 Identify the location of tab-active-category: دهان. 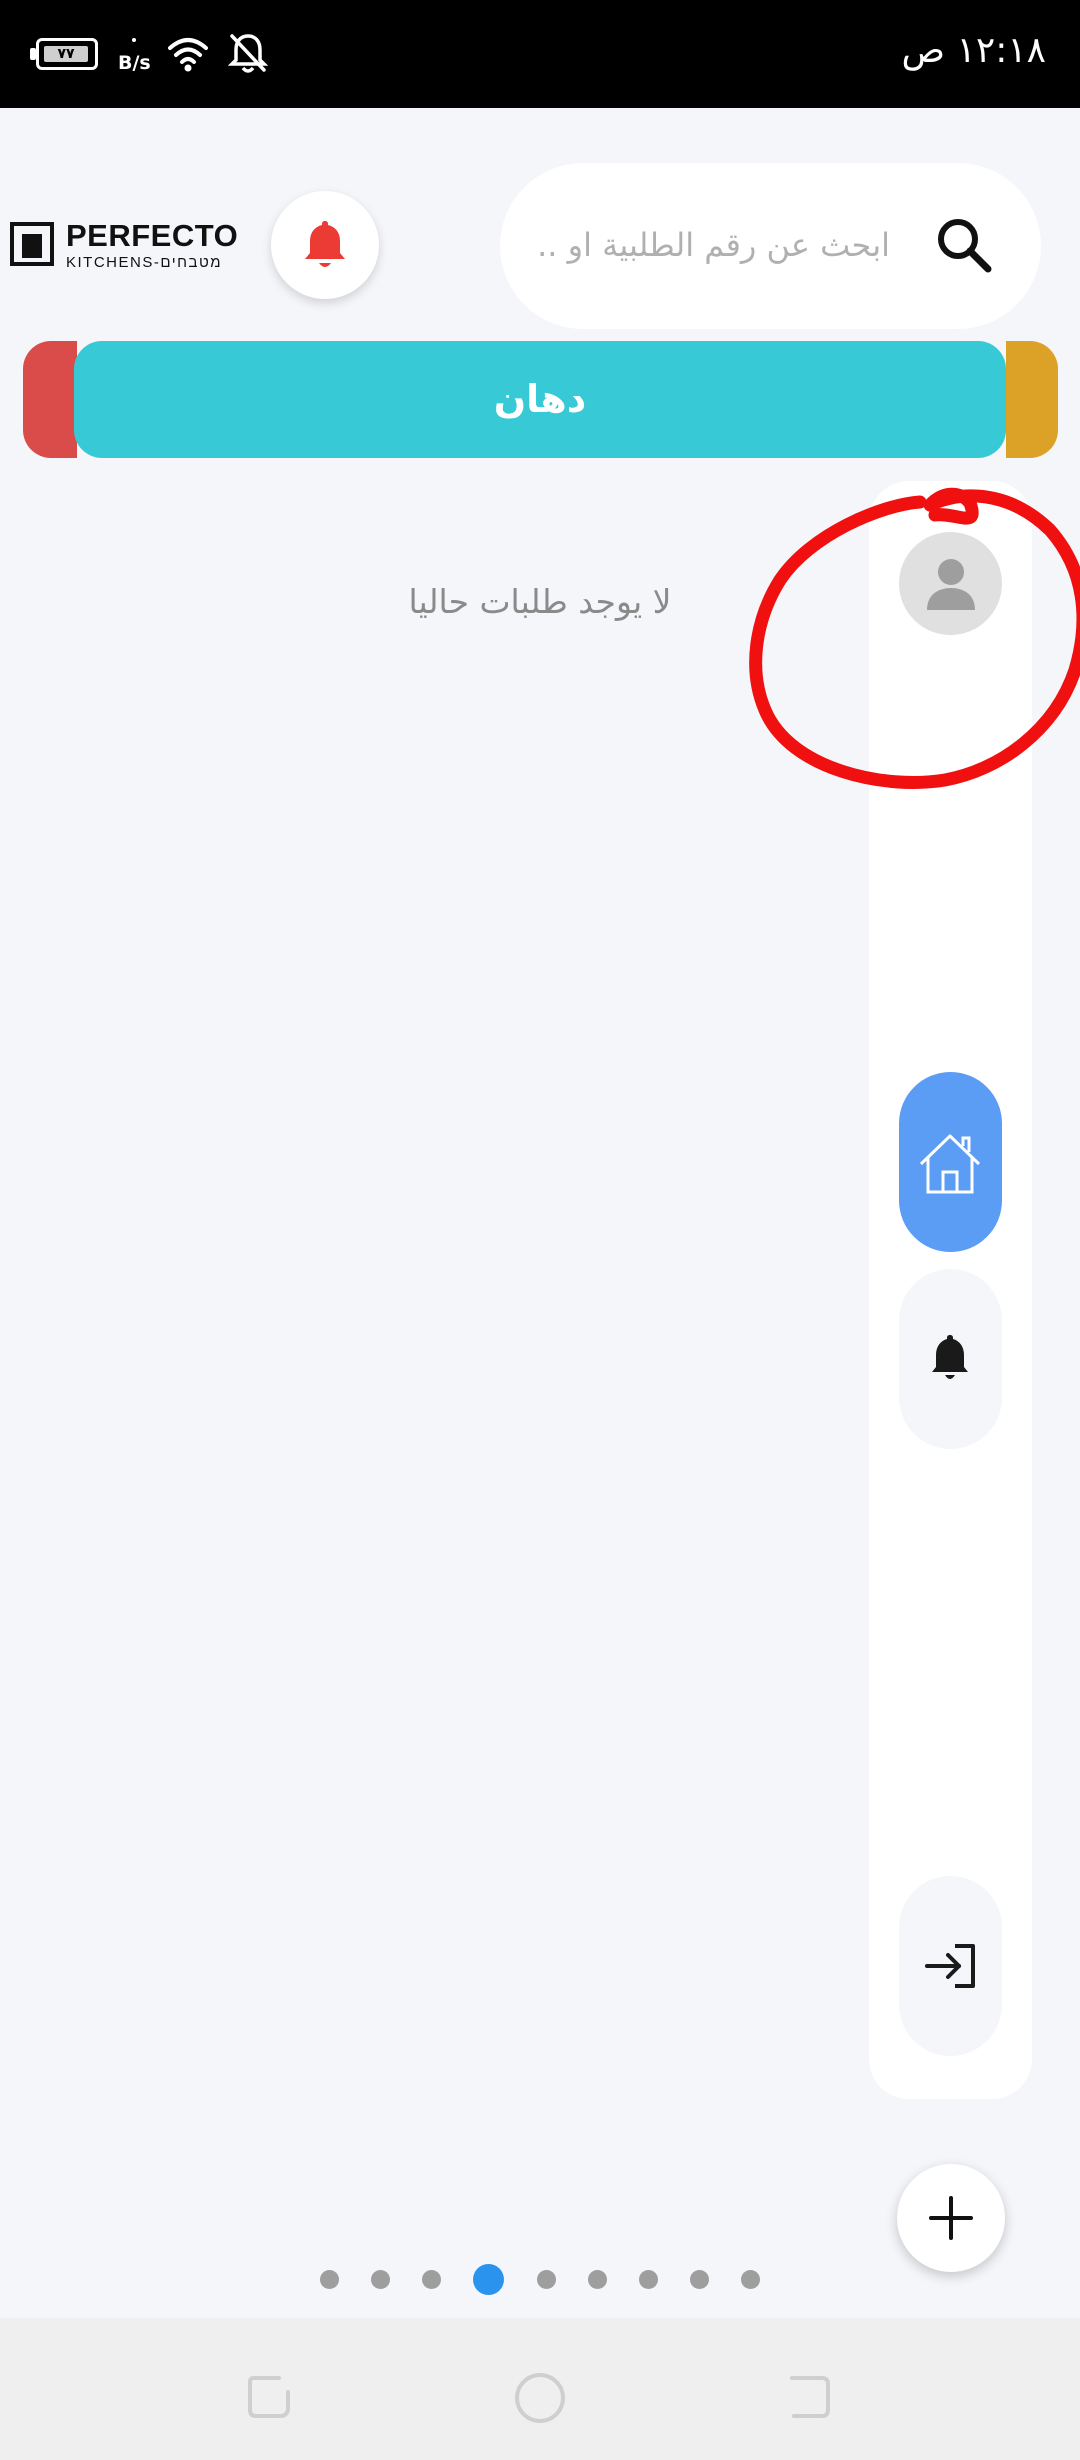
(540, 399).